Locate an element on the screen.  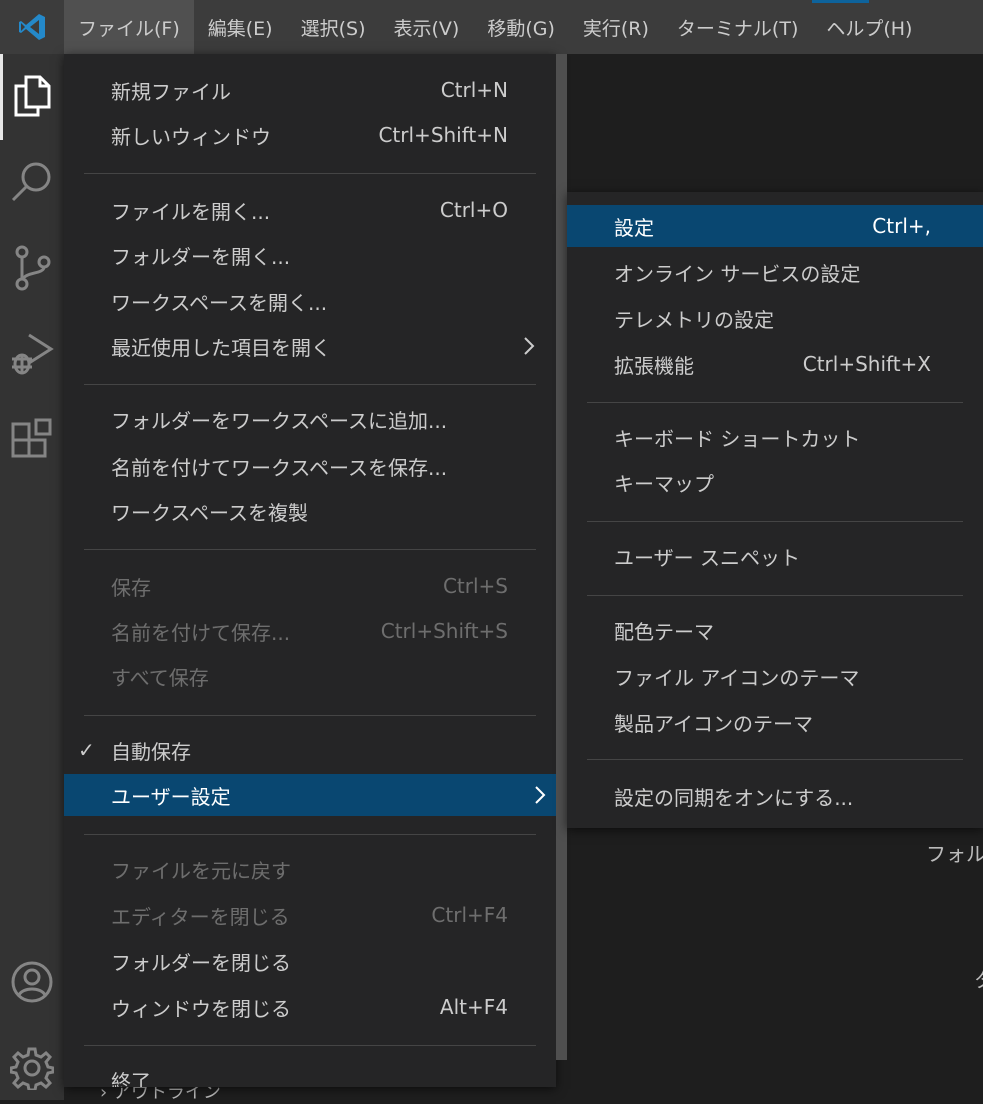
menu-item-duplicate-workspace: ワークスペースを複製 is located at coordinates (310, 511).